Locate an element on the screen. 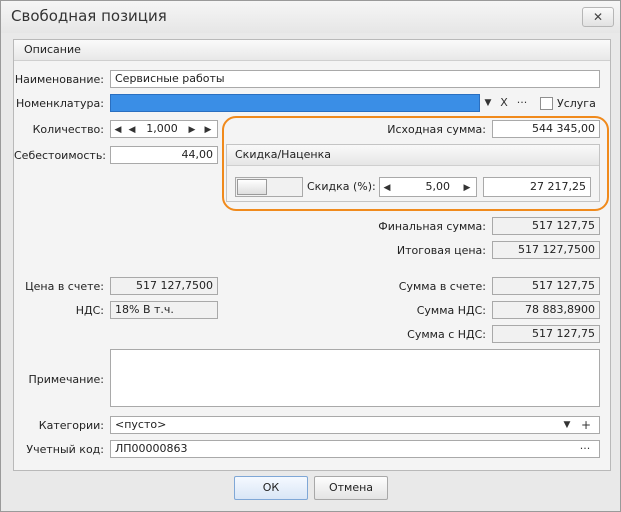 This screenshot has width=621, height=512. discount-percent-stepper: ◀ 5,00 ▶ is located at coordinates (428, 187).